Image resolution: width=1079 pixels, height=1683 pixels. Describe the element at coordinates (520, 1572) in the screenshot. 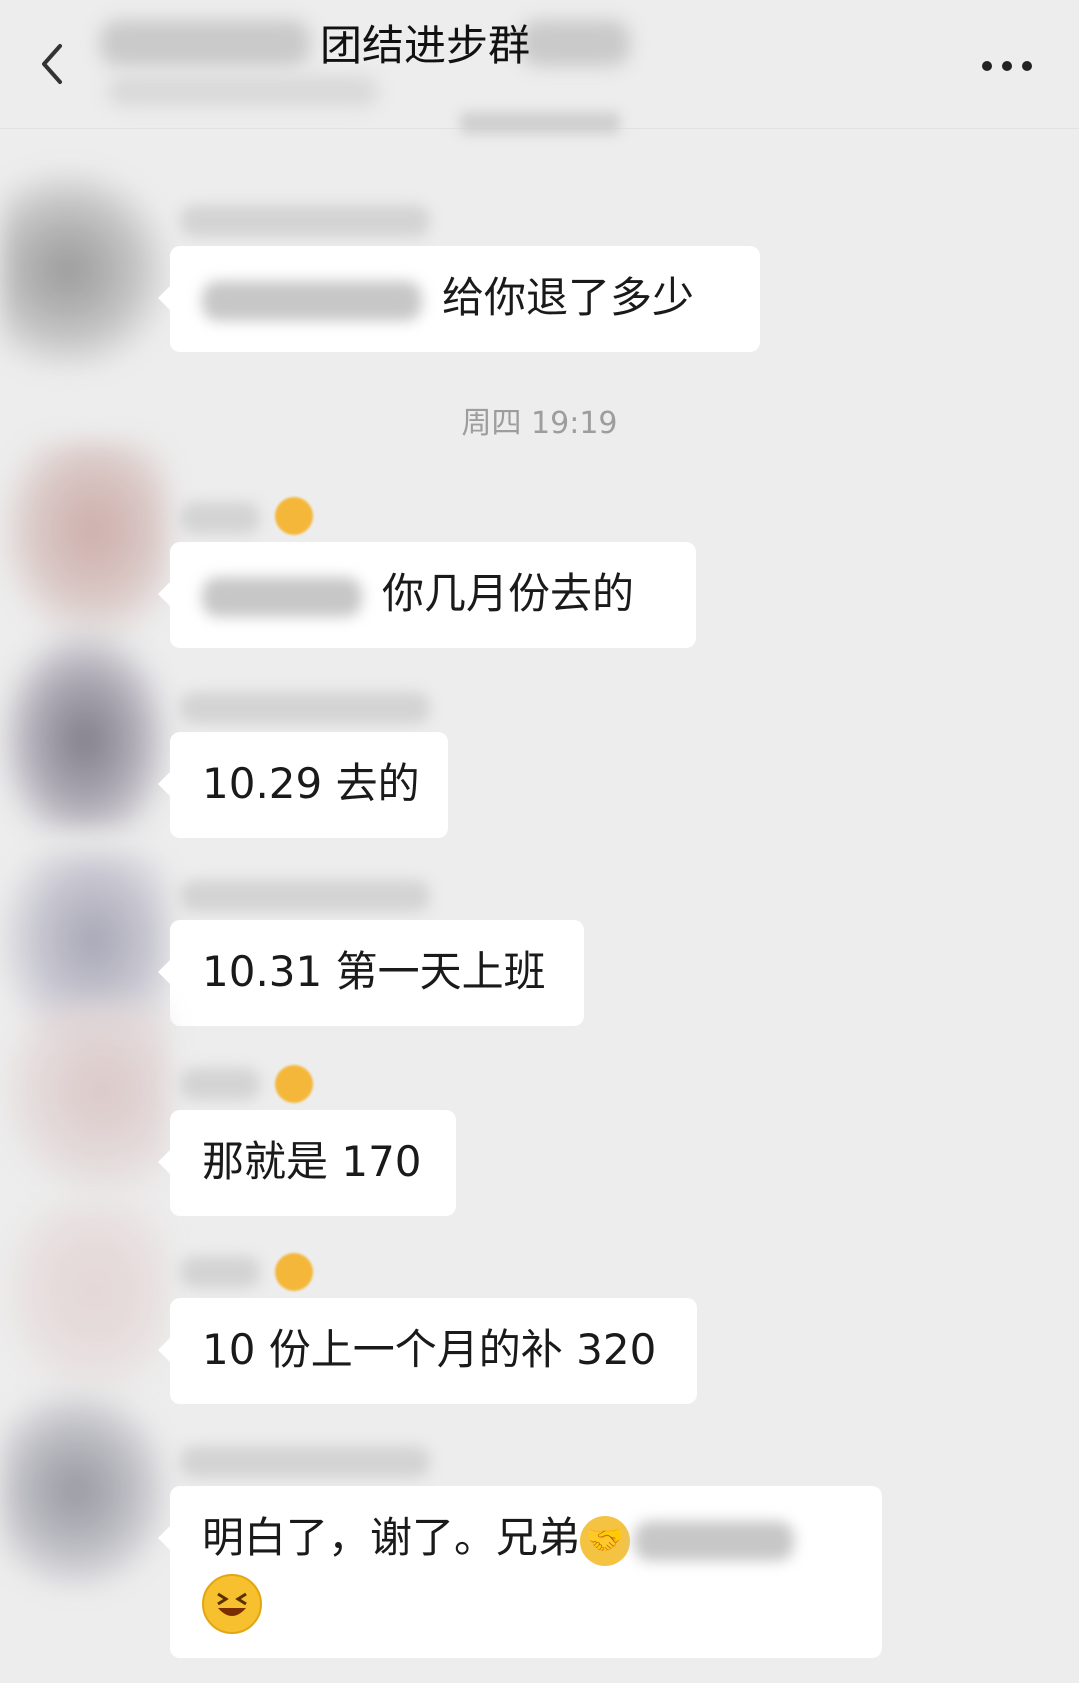

I see `message-bubble: 明白了，谢了。兄弟 🤝` at that location.